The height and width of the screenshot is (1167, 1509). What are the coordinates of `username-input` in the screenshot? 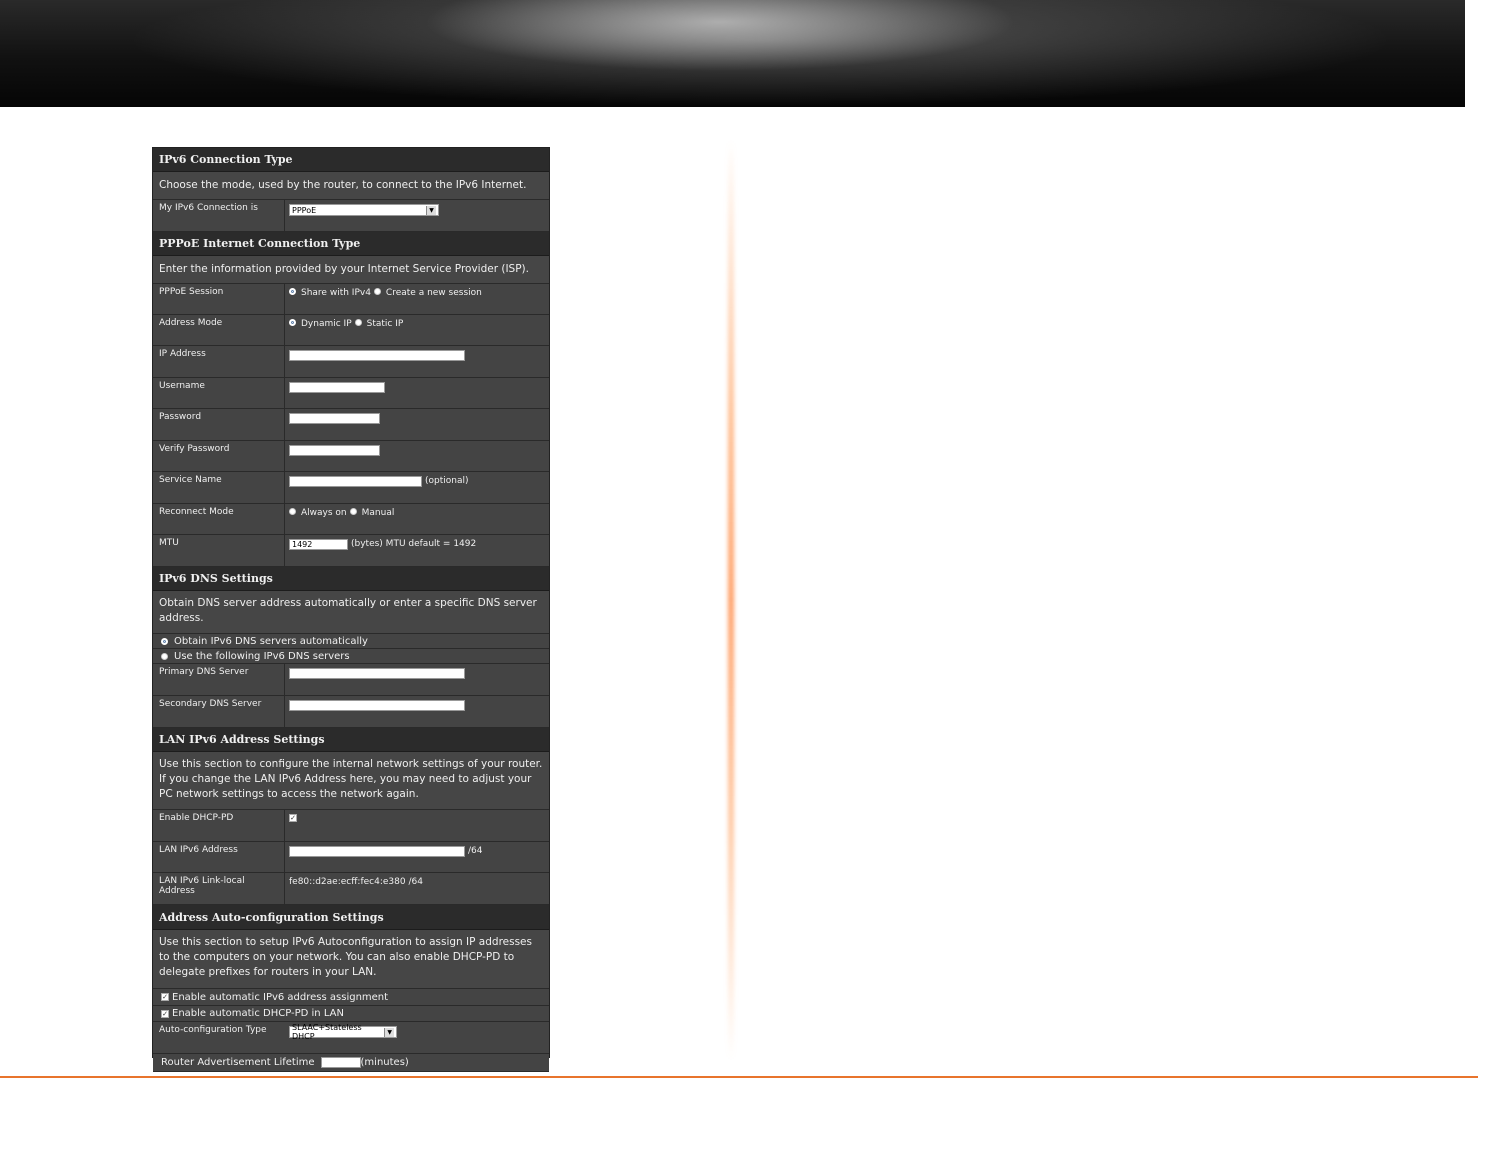 It's located at (337, 387).